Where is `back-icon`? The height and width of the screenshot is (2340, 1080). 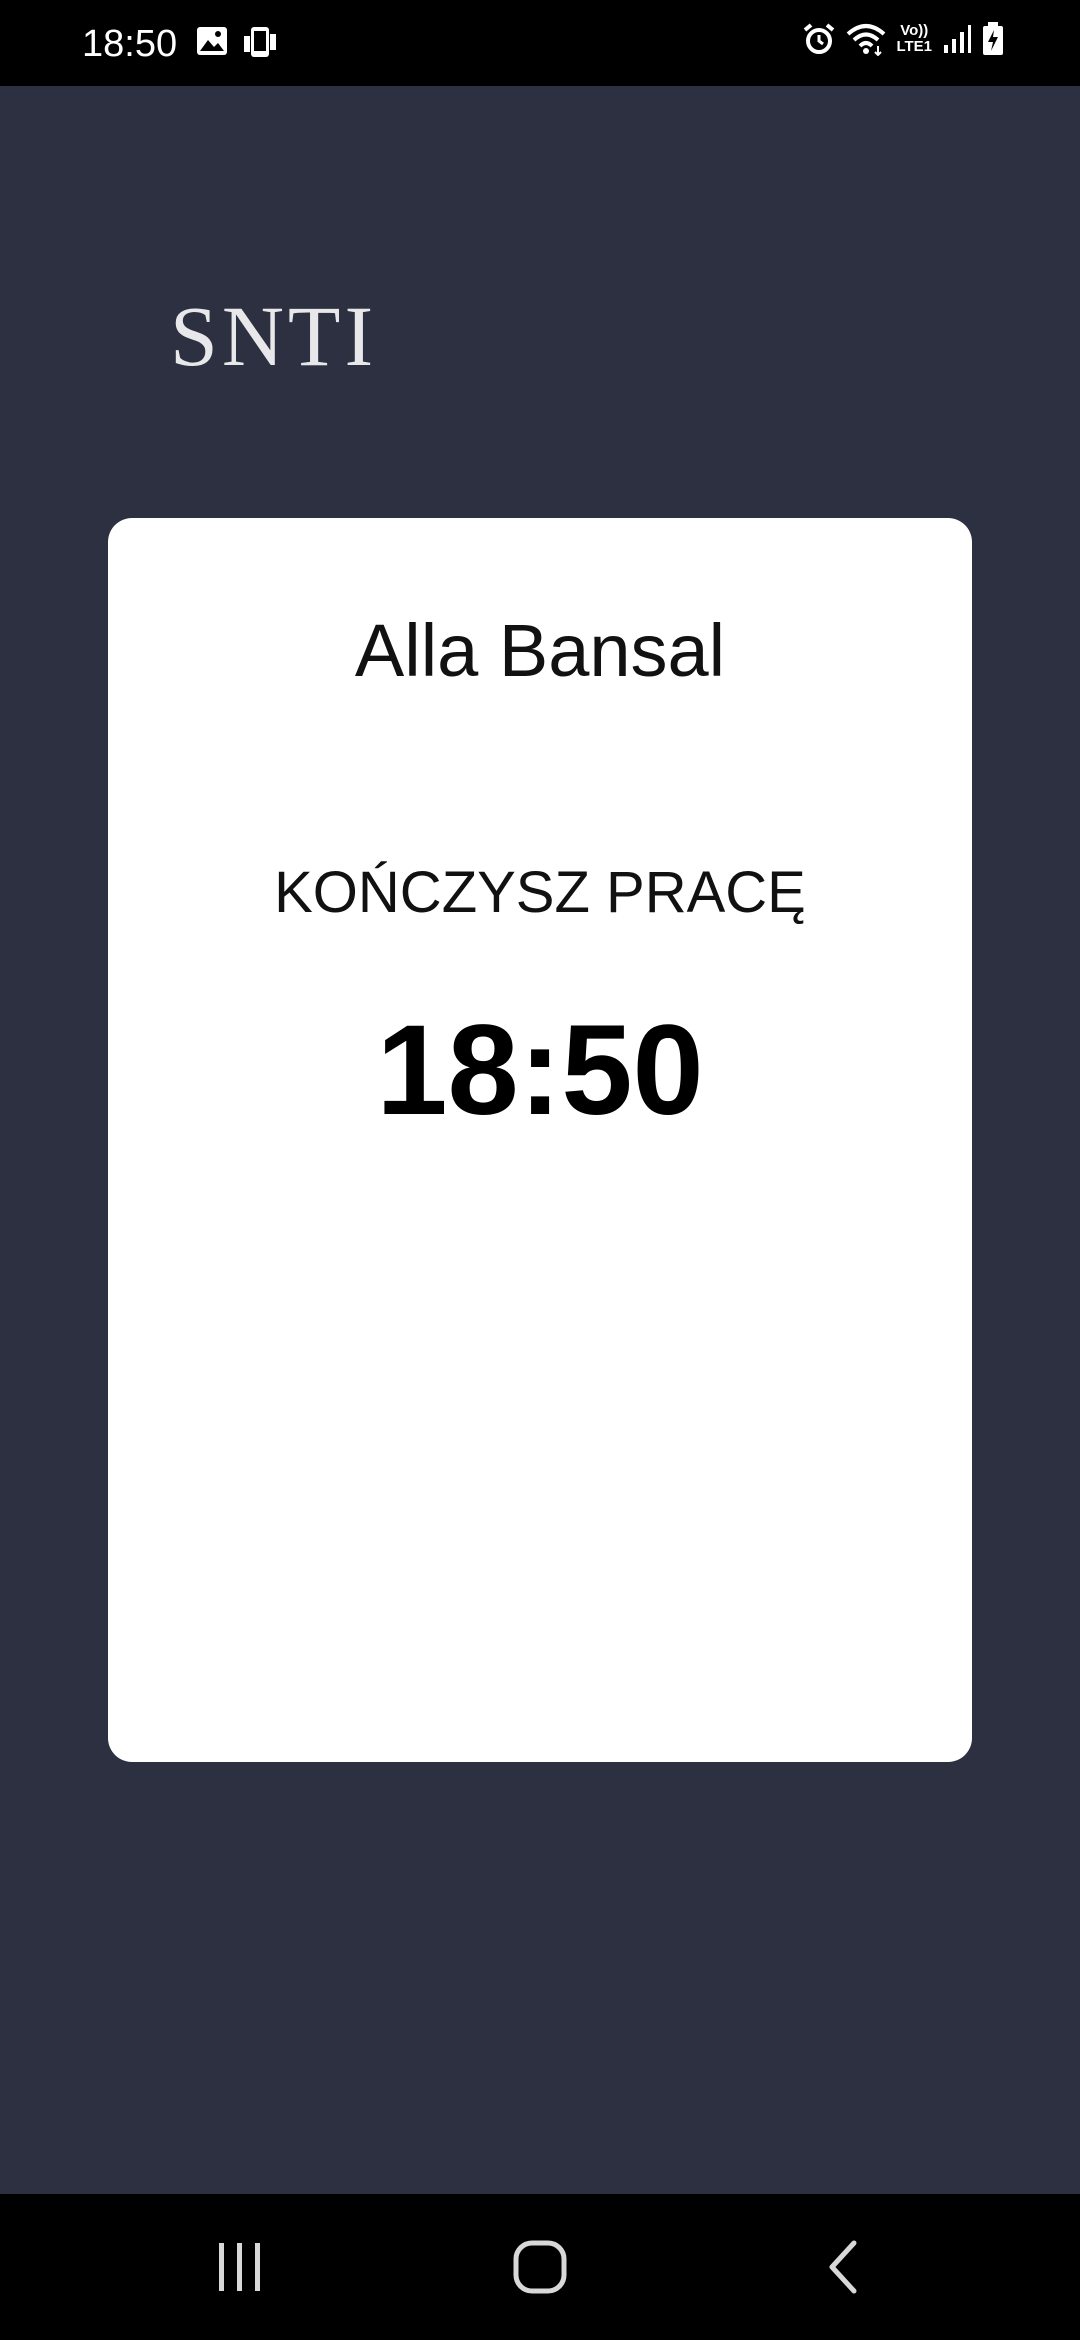 back-icon is located at coordinates (844, 2267).